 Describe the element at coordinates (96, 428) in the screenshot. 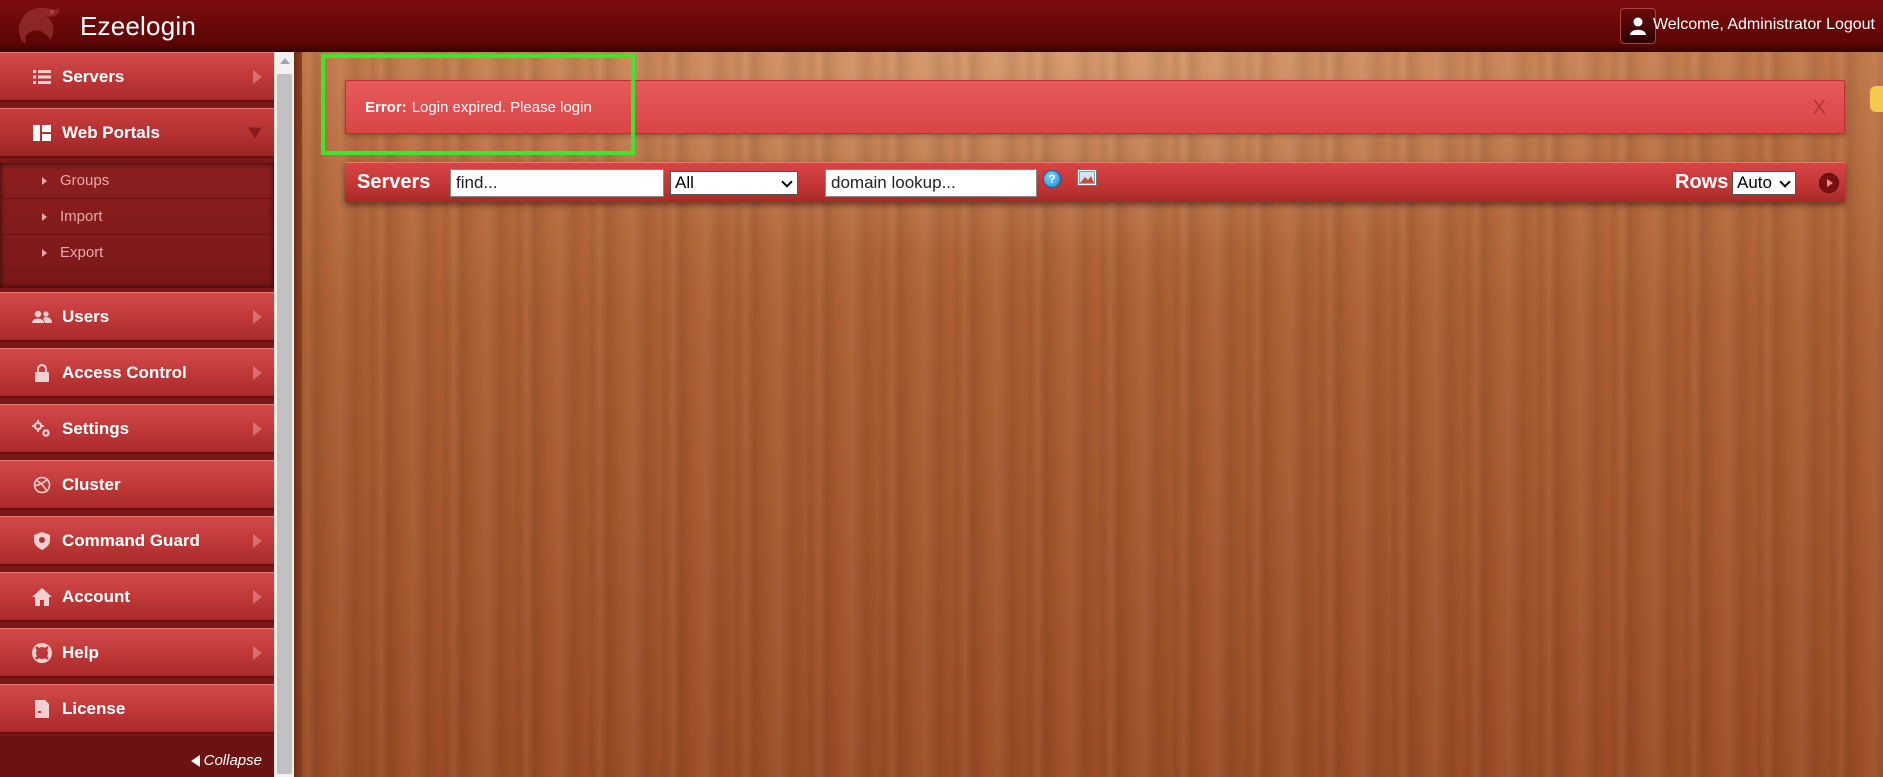

I see `sidebar-item-label: Settings` at that location.